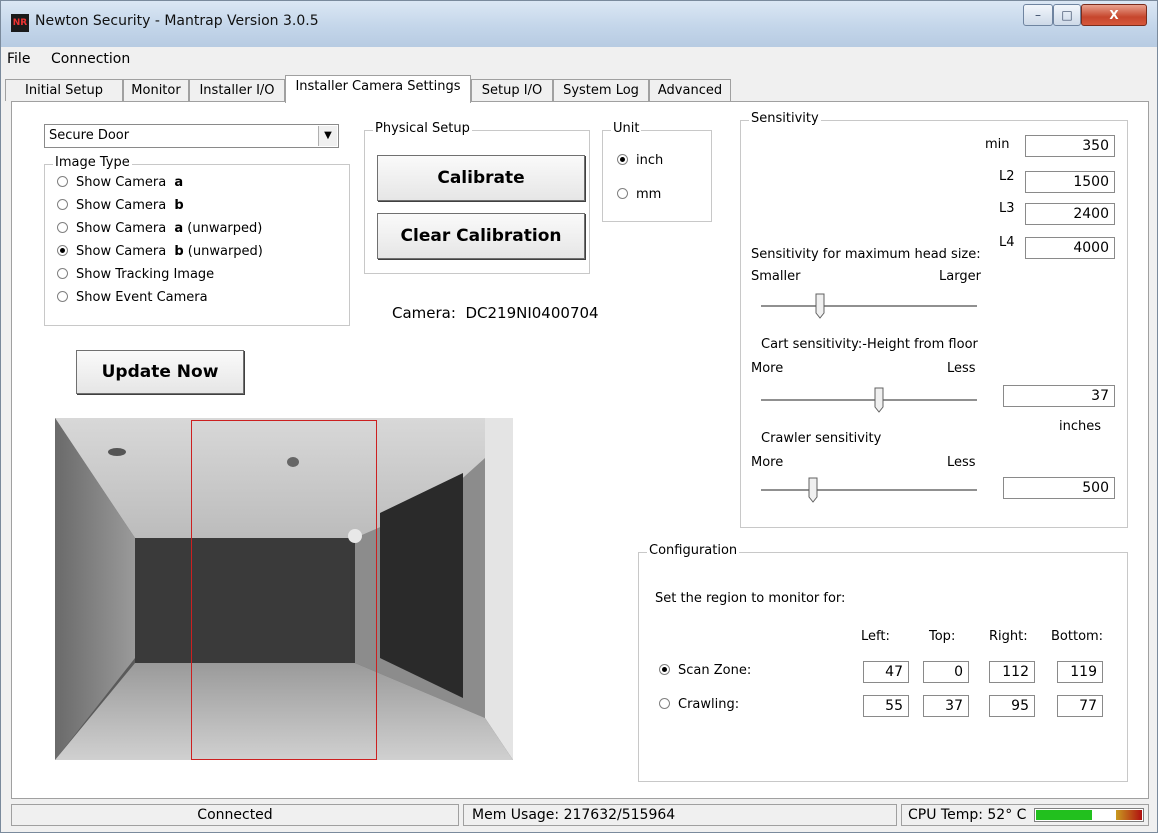 Image resolution: width=1158 pixels, height=833 pixels. Describe the element at coordinates (156, 90) in the screenshot. I see `tab-monitor: Monitor` at that location.